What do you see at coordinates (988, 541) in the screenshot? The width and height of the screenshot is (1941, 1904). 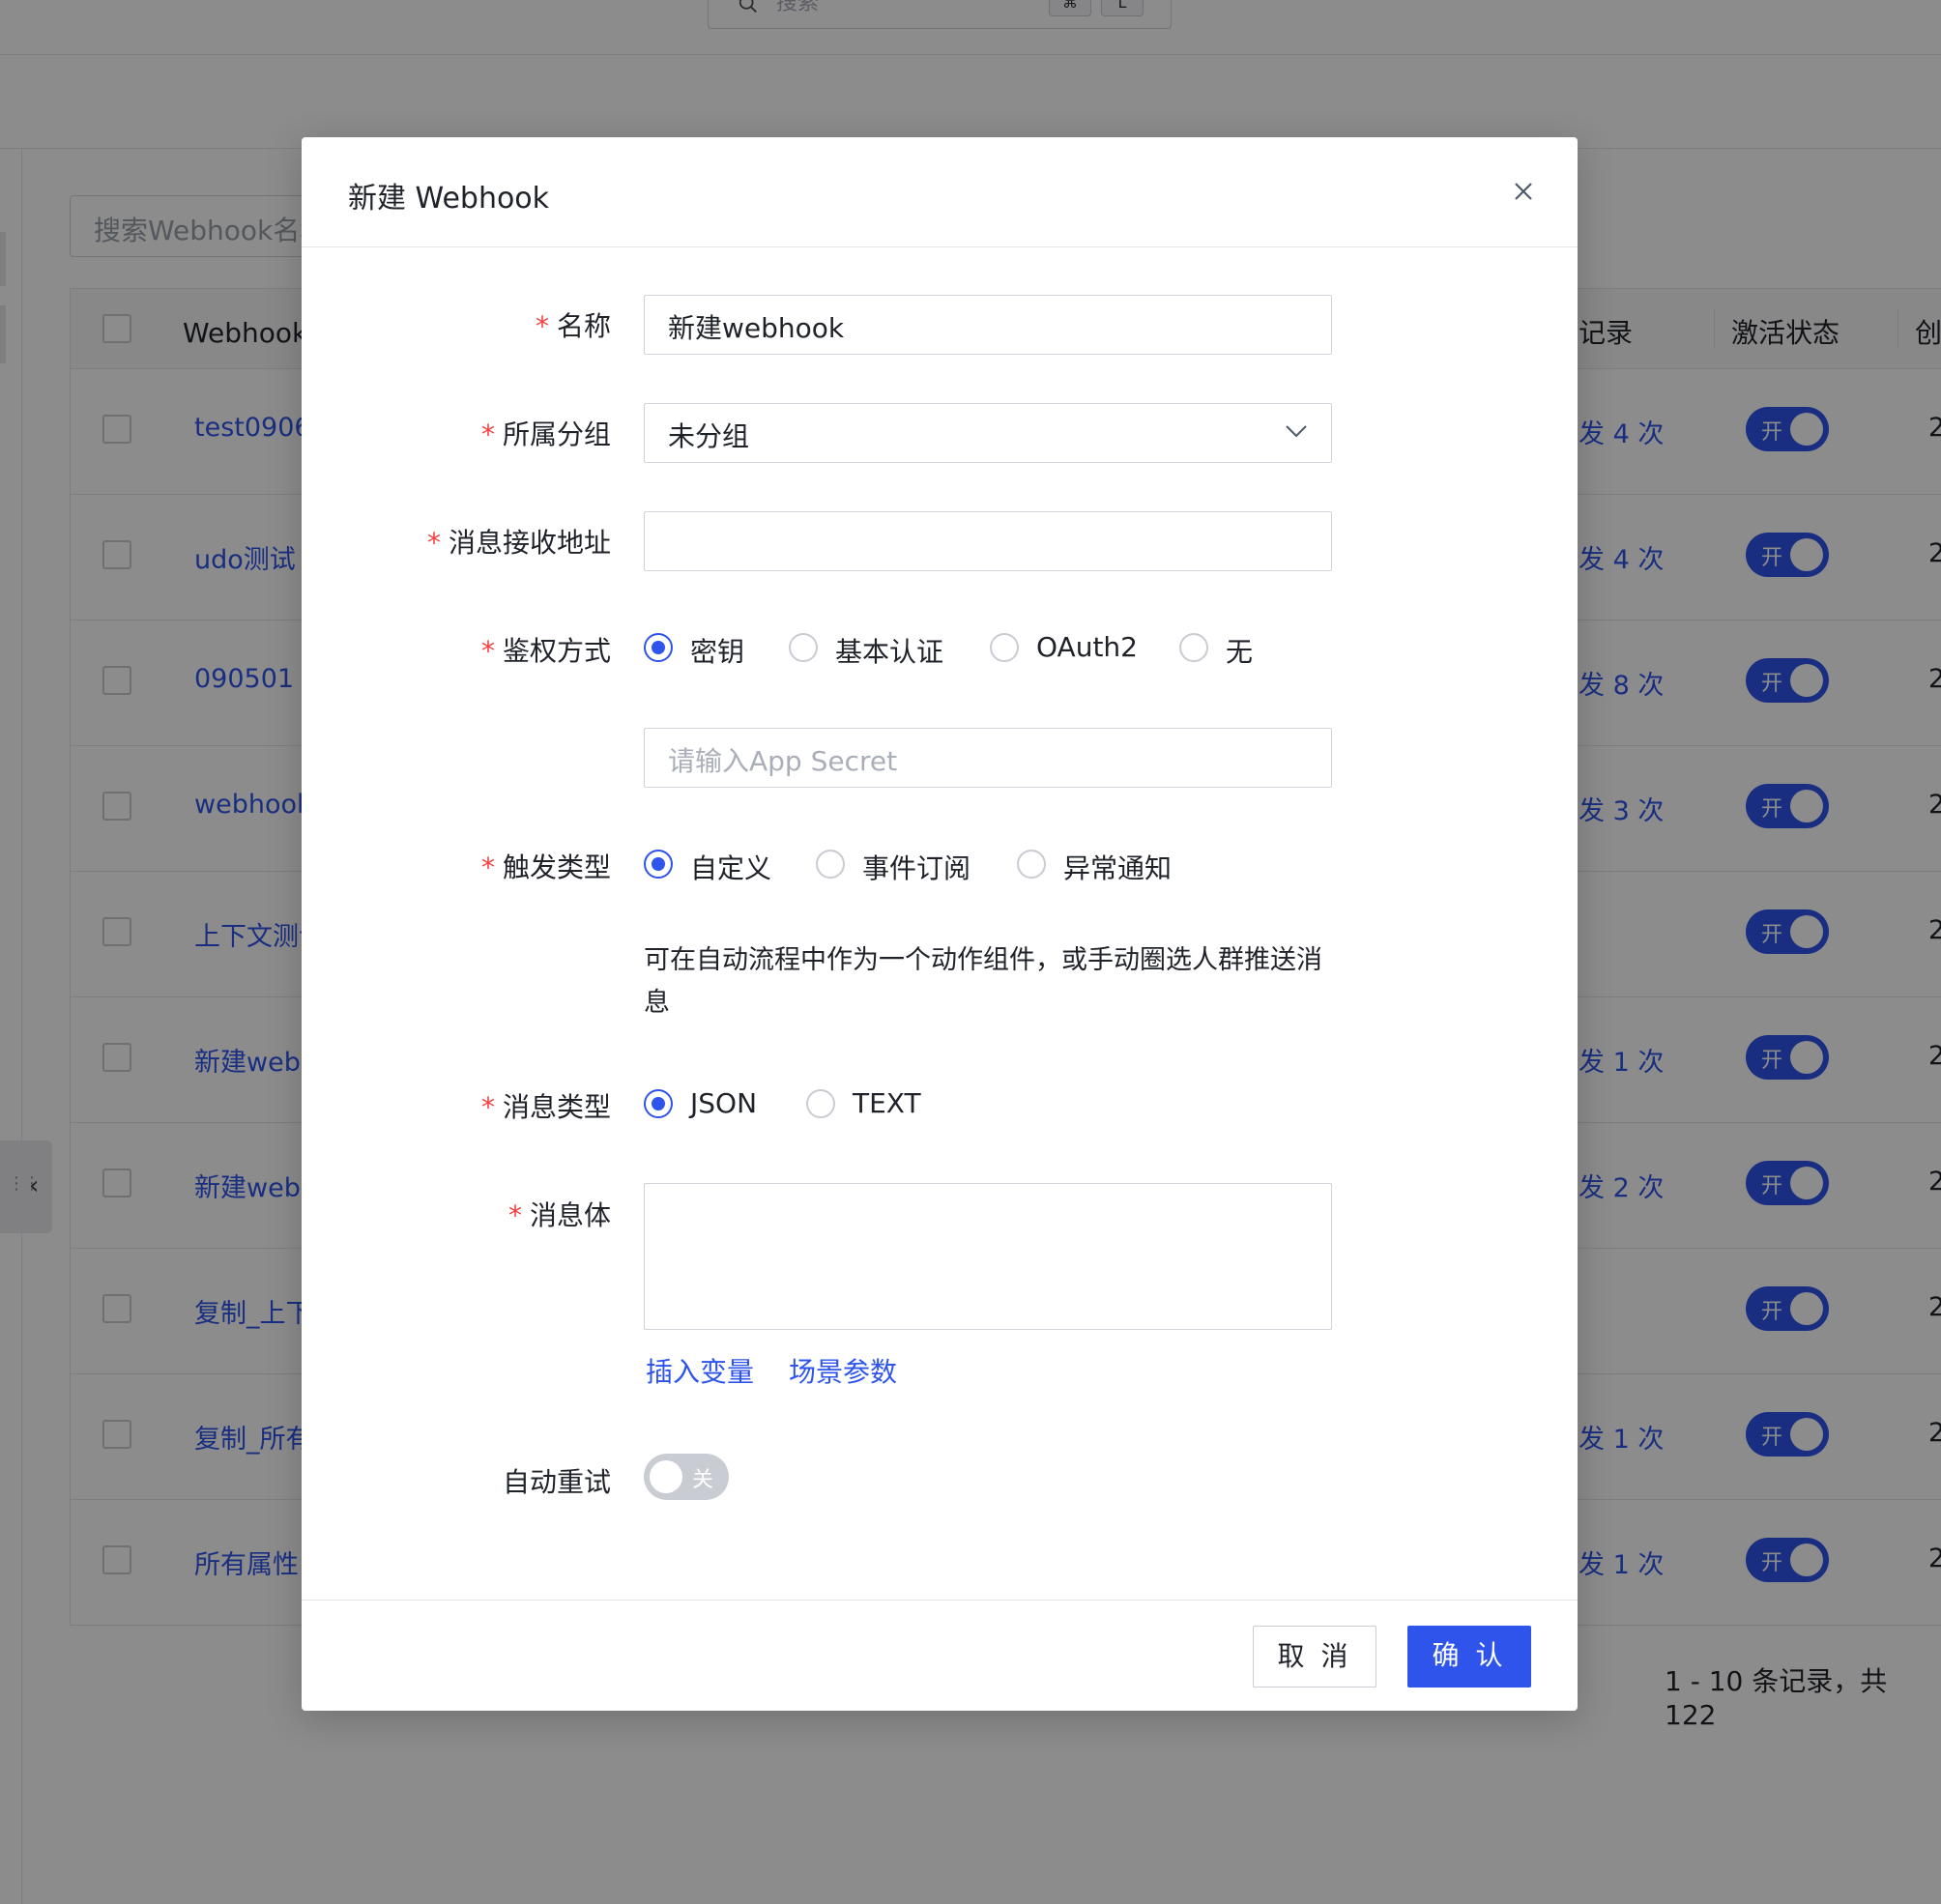 I see `url-input` at bounding box center [988, 541].